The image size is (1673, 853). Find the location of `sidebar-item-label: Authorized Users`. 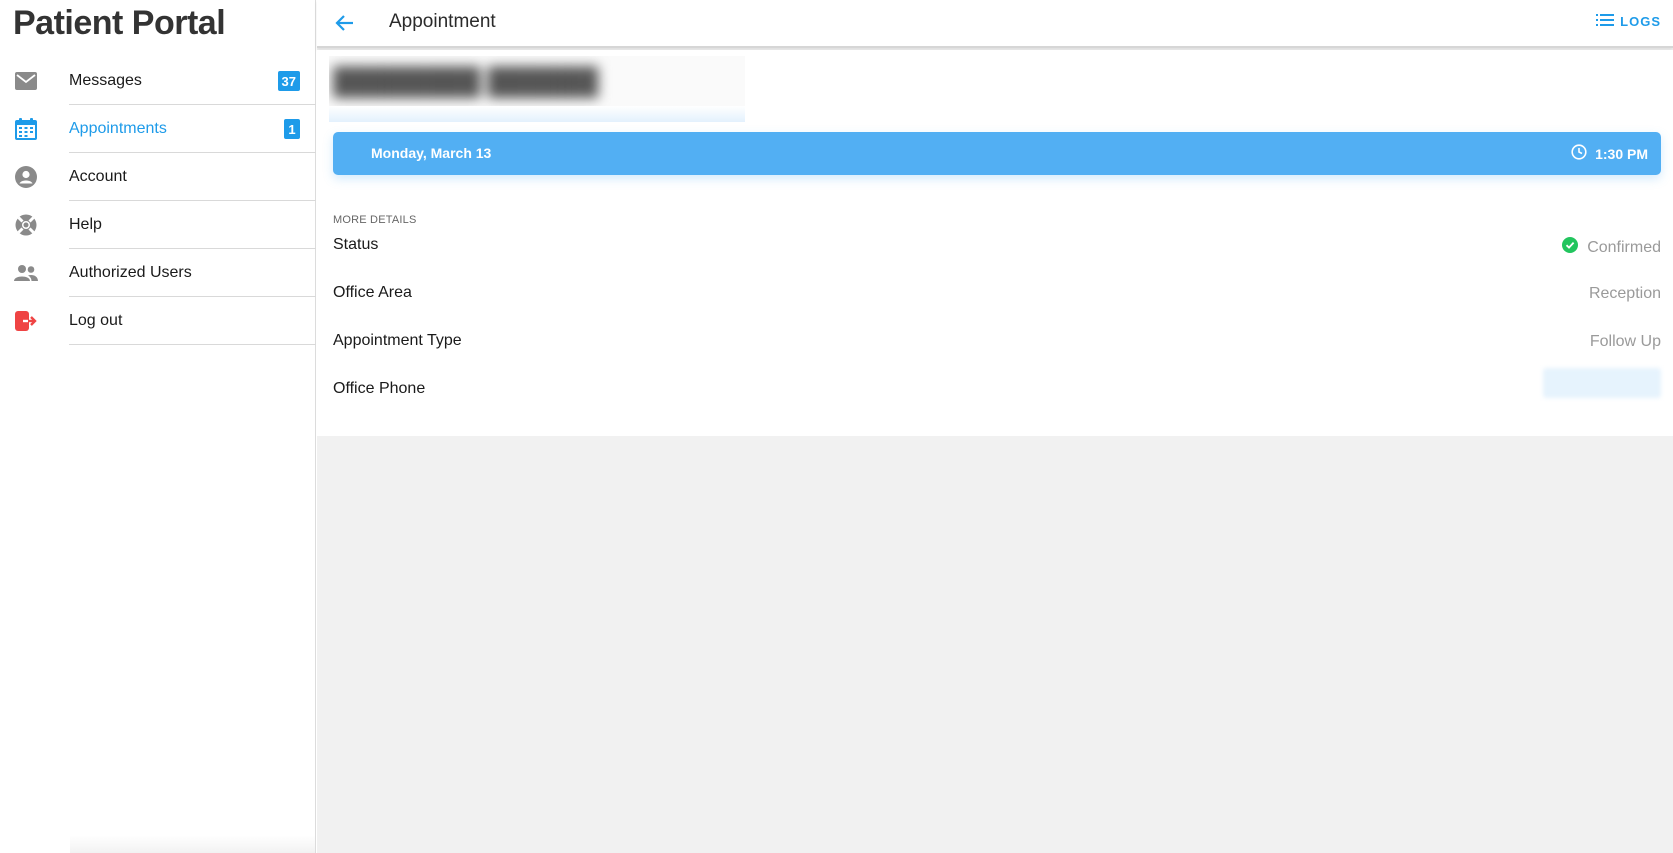

sidebar-item-label: Authorized Users is located at coordinates (130, 272).